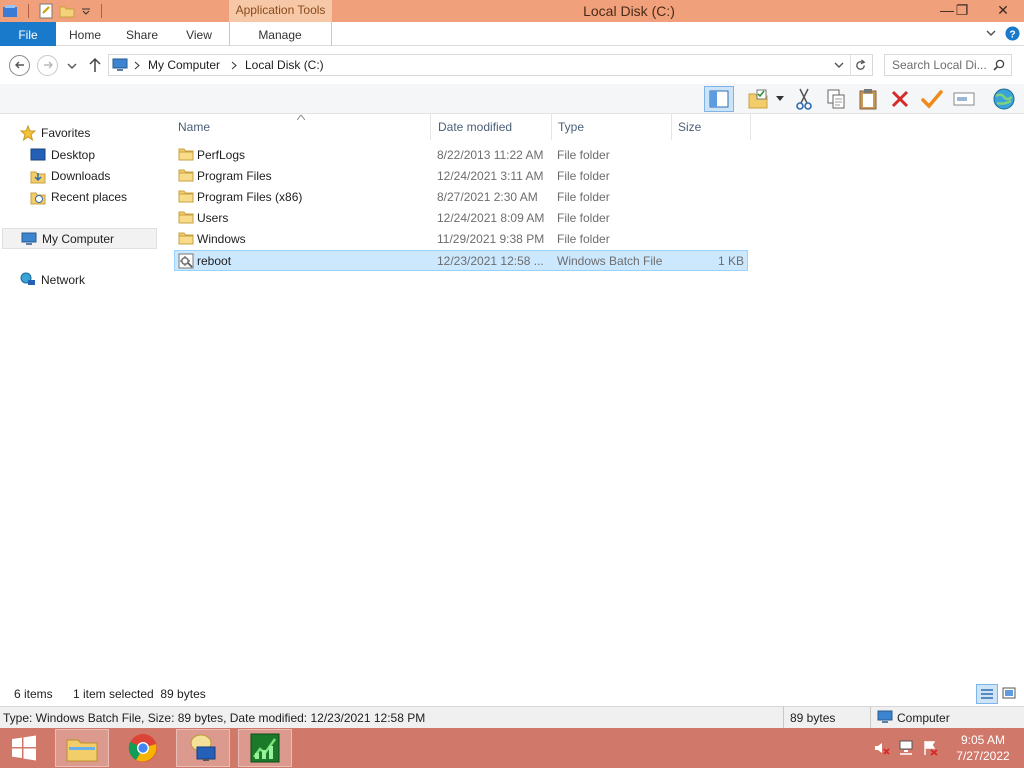 The image size is (1024, 768). What do you see at coordinates (184, 65) in the screenshot?
I see `breadcrumb-my-computer: My Computer` at bounding box center [184, 65].